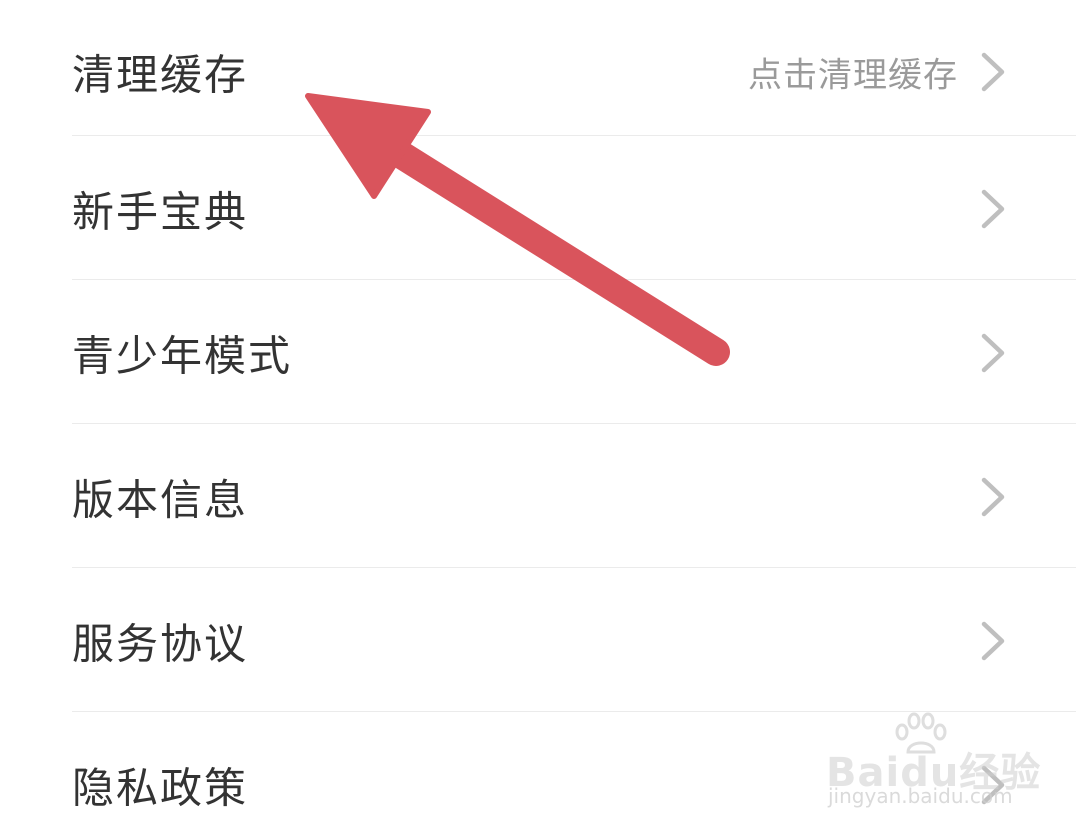 This screenshot has width=1076, height=832. Describe the element at coordinates (182, 355) in the screenshot. I see `settings-item-label: 青少年模式` at that location.